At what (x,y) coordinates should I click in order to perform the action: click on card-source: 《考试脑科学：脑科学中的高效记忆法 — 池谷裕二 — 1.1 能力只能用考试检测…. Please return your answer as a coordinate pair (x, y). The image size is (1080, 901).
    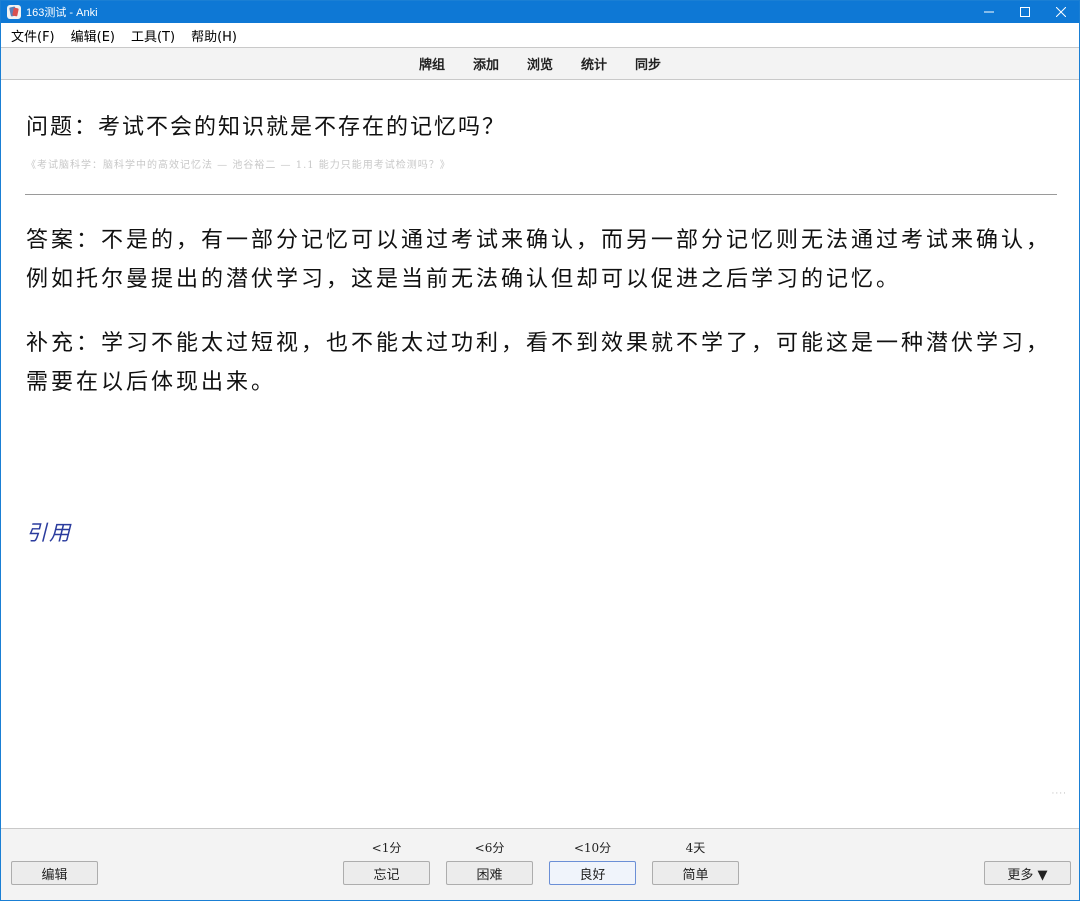
    Looking at the image, I should click on (238, 165).